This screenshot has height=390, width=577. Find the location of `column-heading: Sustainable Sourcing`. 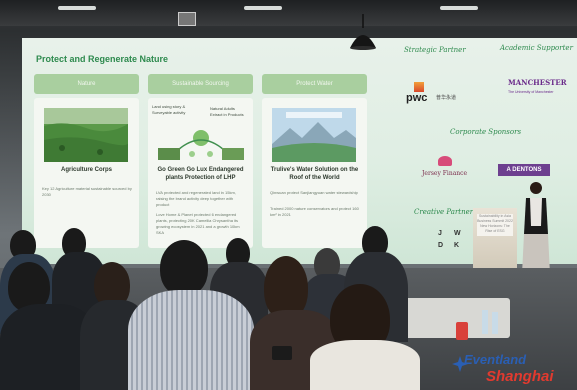

column-heading: Sustainable Sourcing is located at coordinates (200, 84).